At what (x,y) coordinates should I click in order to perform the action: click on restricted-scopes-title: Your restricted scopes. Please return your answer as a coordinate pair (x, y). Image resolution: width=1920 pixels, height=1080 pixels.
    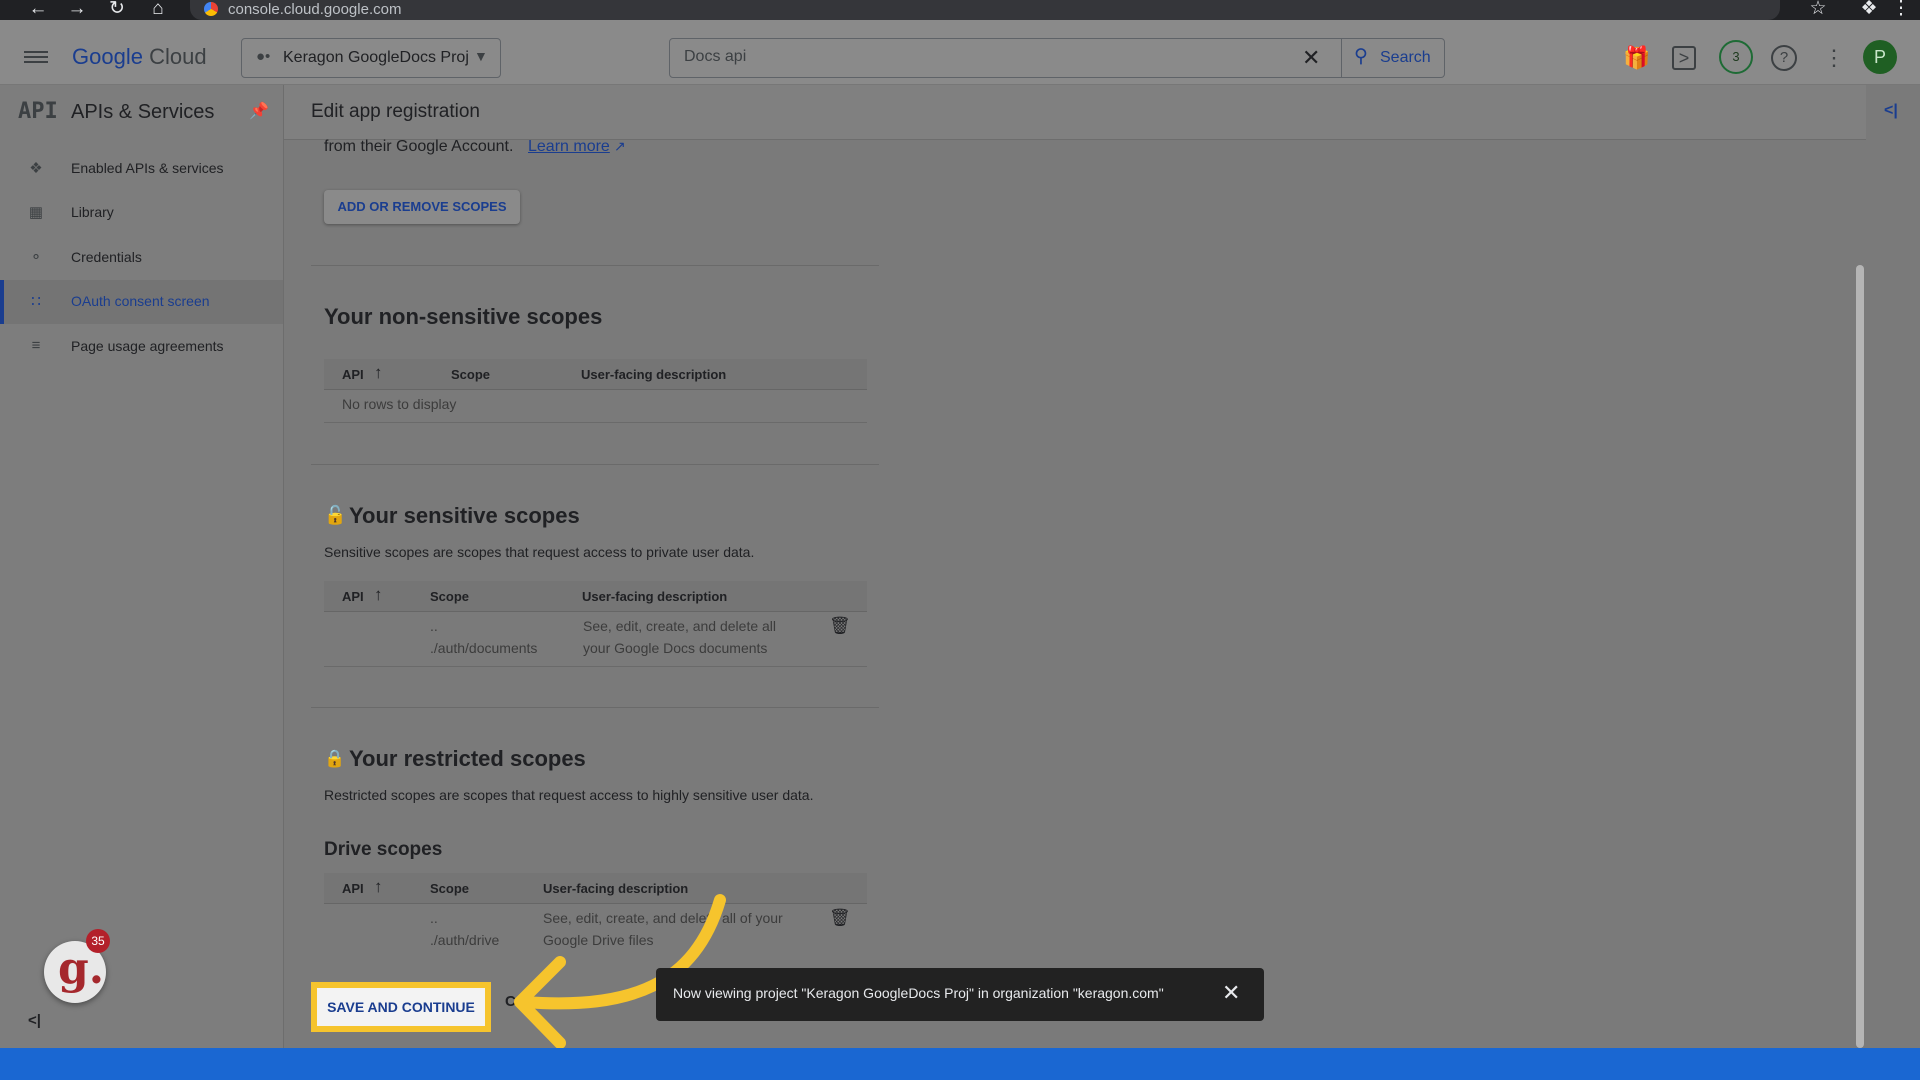
    Looking at the image, I should click on (467, 758).